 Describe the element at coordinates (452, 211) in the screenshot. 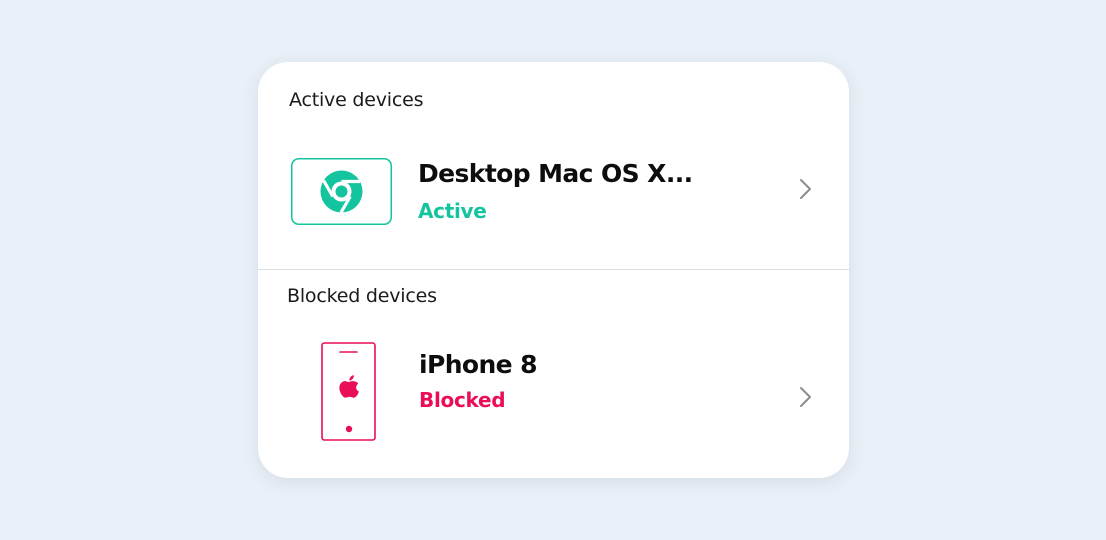

I see `status-badge-active: Active` at that location.